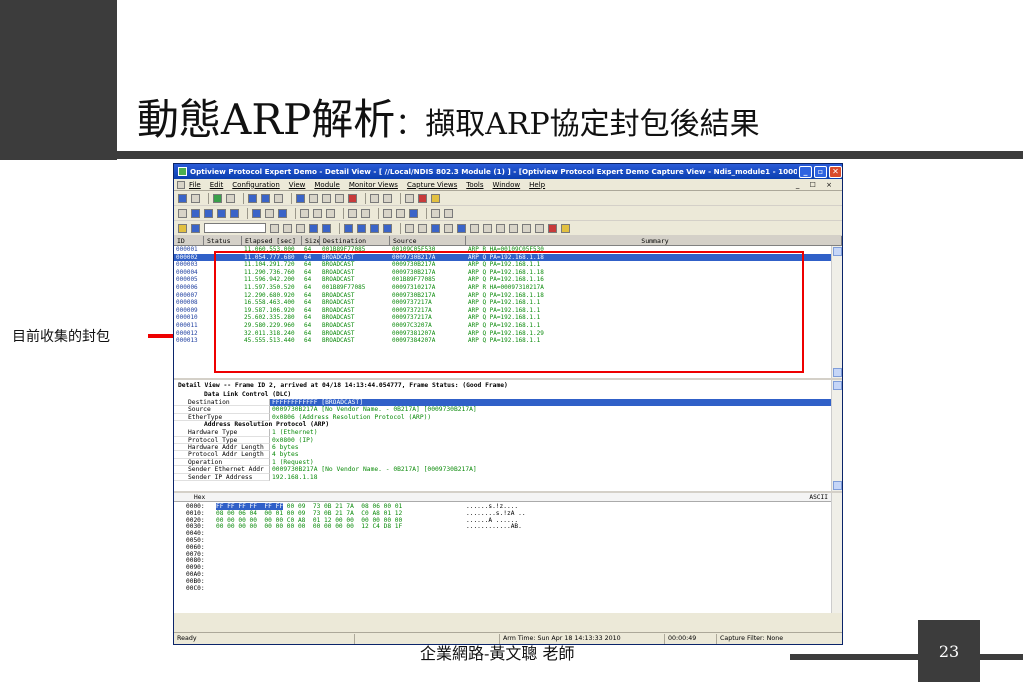  What do you see at coordinates (820, 171) in the screenshot?
I see `maximize-button: ▫` at bounding box center [820, 171].